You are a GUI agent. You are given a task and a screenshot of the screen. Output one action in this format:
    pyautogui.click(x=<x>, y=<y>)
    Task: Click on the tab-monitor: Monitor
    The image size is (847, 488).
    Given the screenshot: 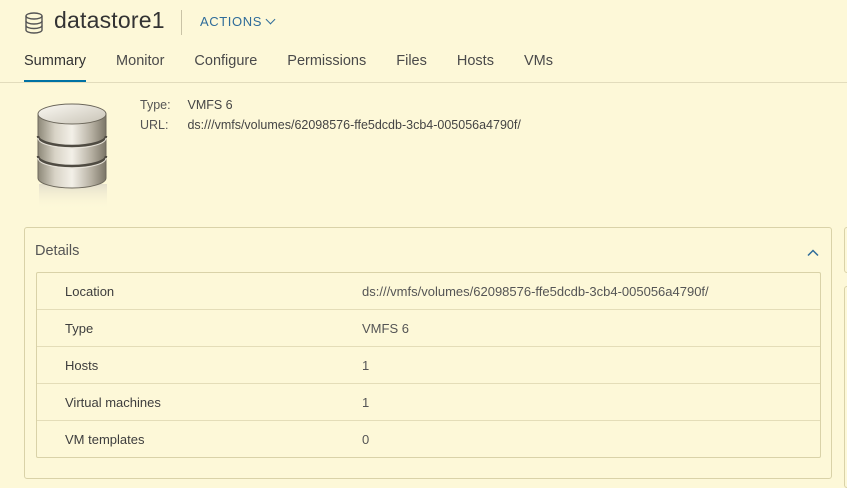 What is the action you would take?
    pyautogui.click(x=140, y=66)
    